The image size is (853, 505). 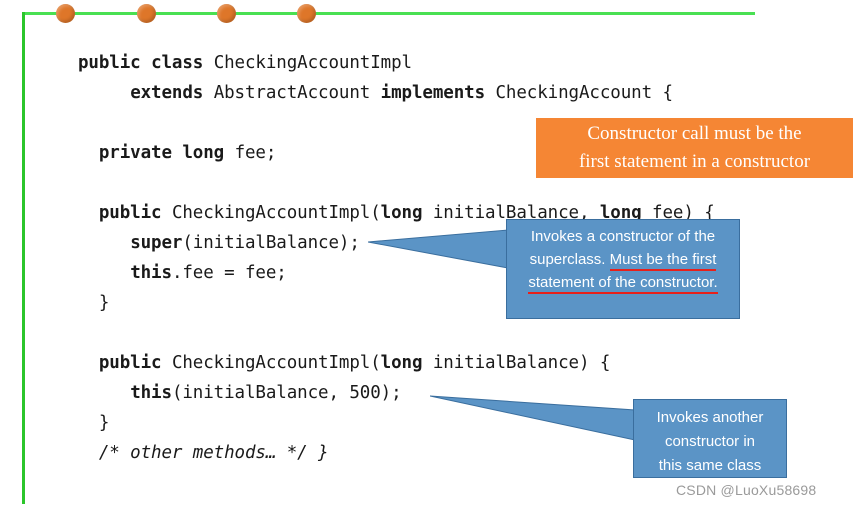 What do you see at coordinates (276, 213) in the screenshot?
I see `code-token-6-3: CheckingAccountImpl(` at bounding box center [276, 213].